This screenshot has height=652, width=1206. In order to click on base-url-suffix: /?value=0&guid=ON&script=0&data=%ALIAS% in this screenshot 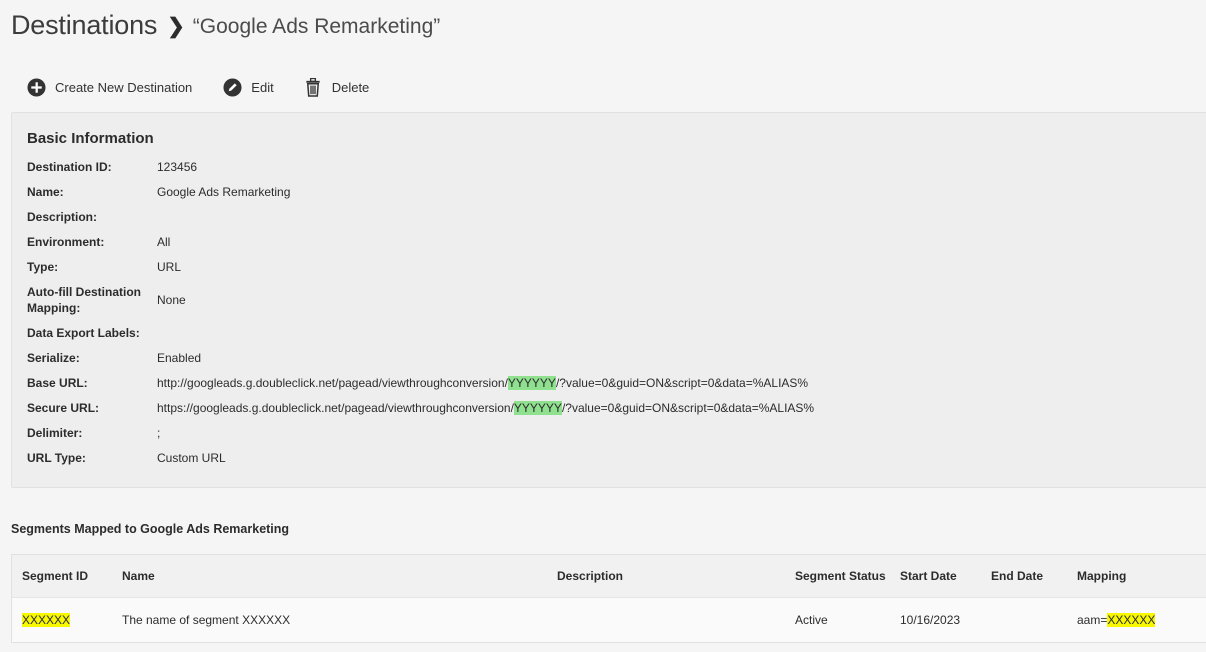, I will do `click(682, 383)`.